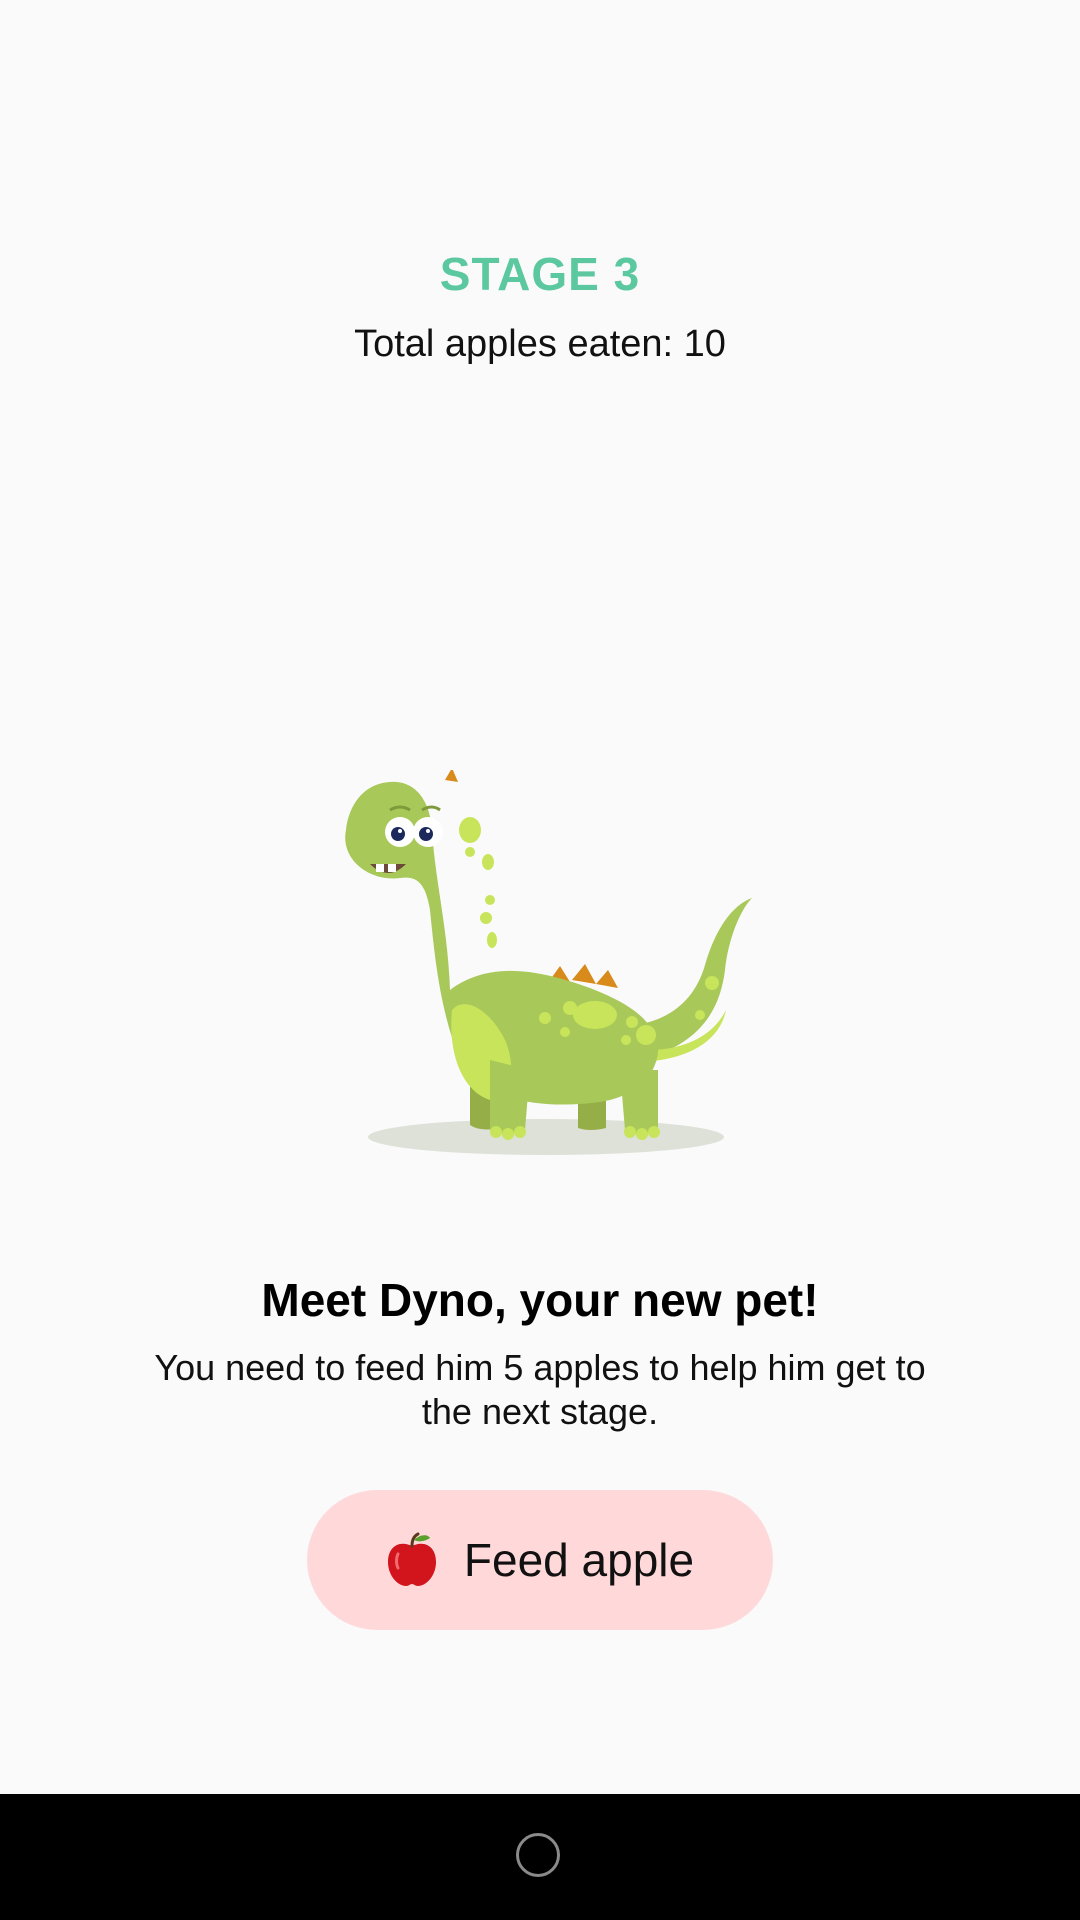 The width and height of the screenshot is (1080, 1920). Describe the element at coordinates (540, 1300) in the screenshot. I see `intro-title: Meet Dyno, your new pet!` at that location.